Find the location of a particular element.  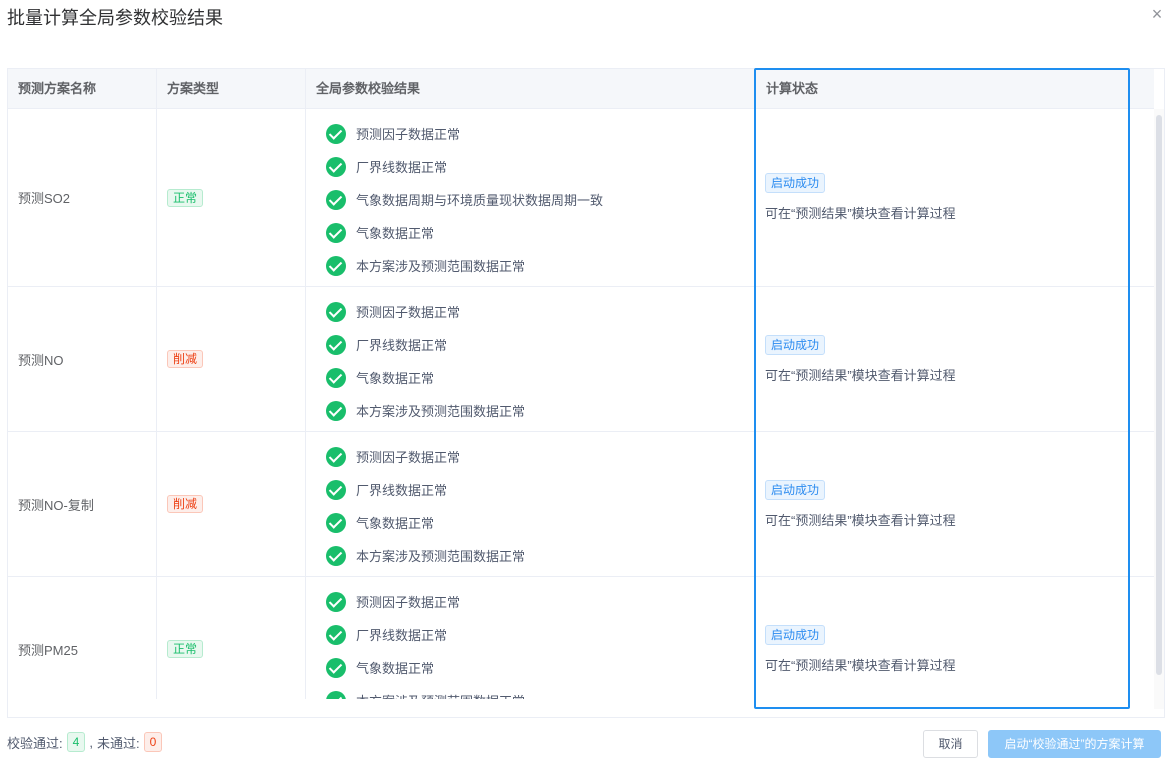

fail-label: 未通过: is located at coordinates (118, 743).